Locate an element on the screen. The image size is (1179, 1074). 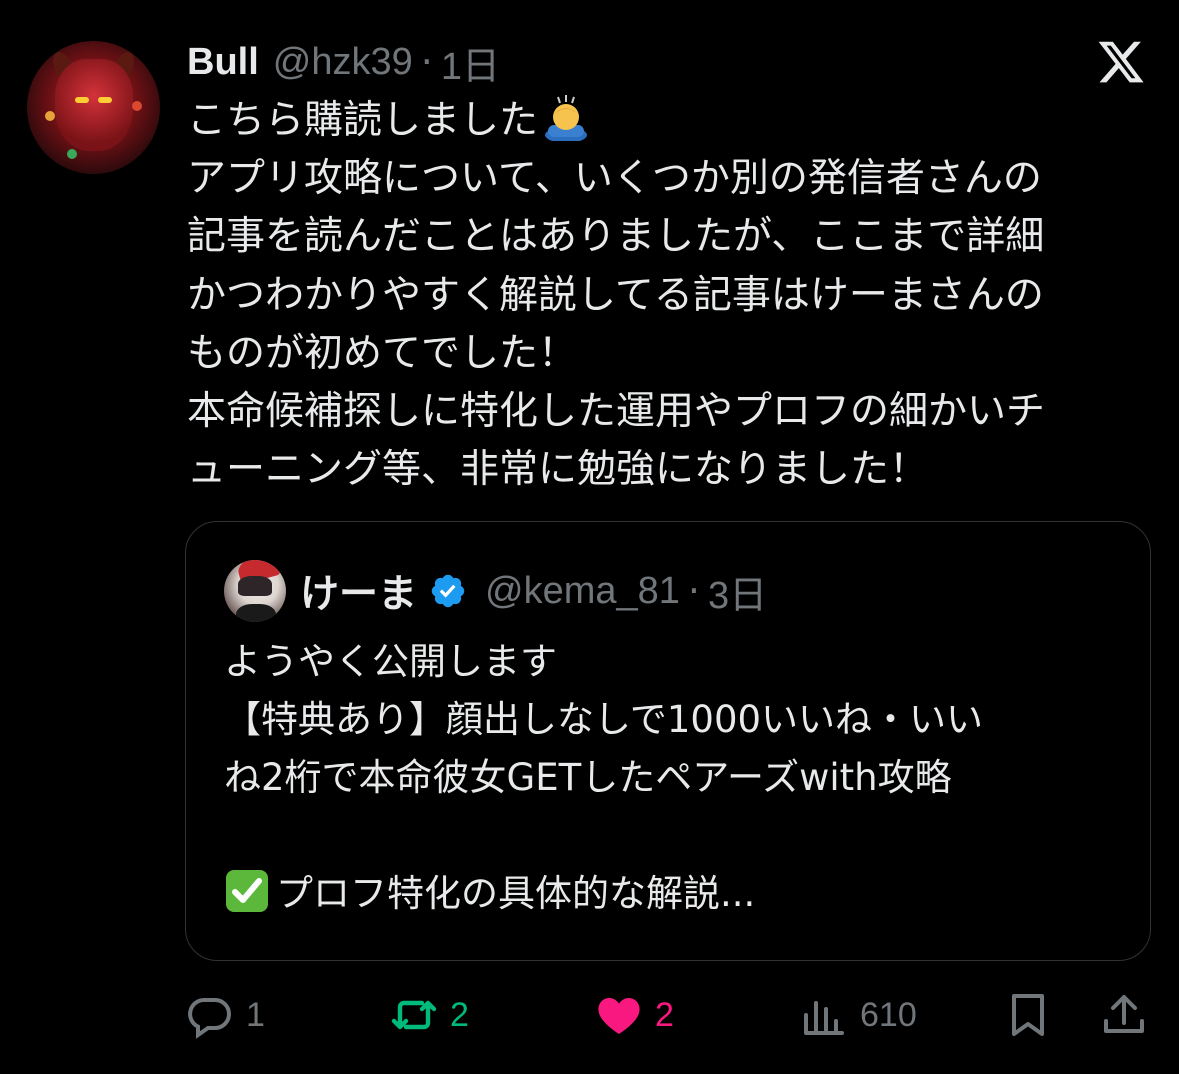
quoted-author-handle: @kema_81 is located at coordinates (582, 591).